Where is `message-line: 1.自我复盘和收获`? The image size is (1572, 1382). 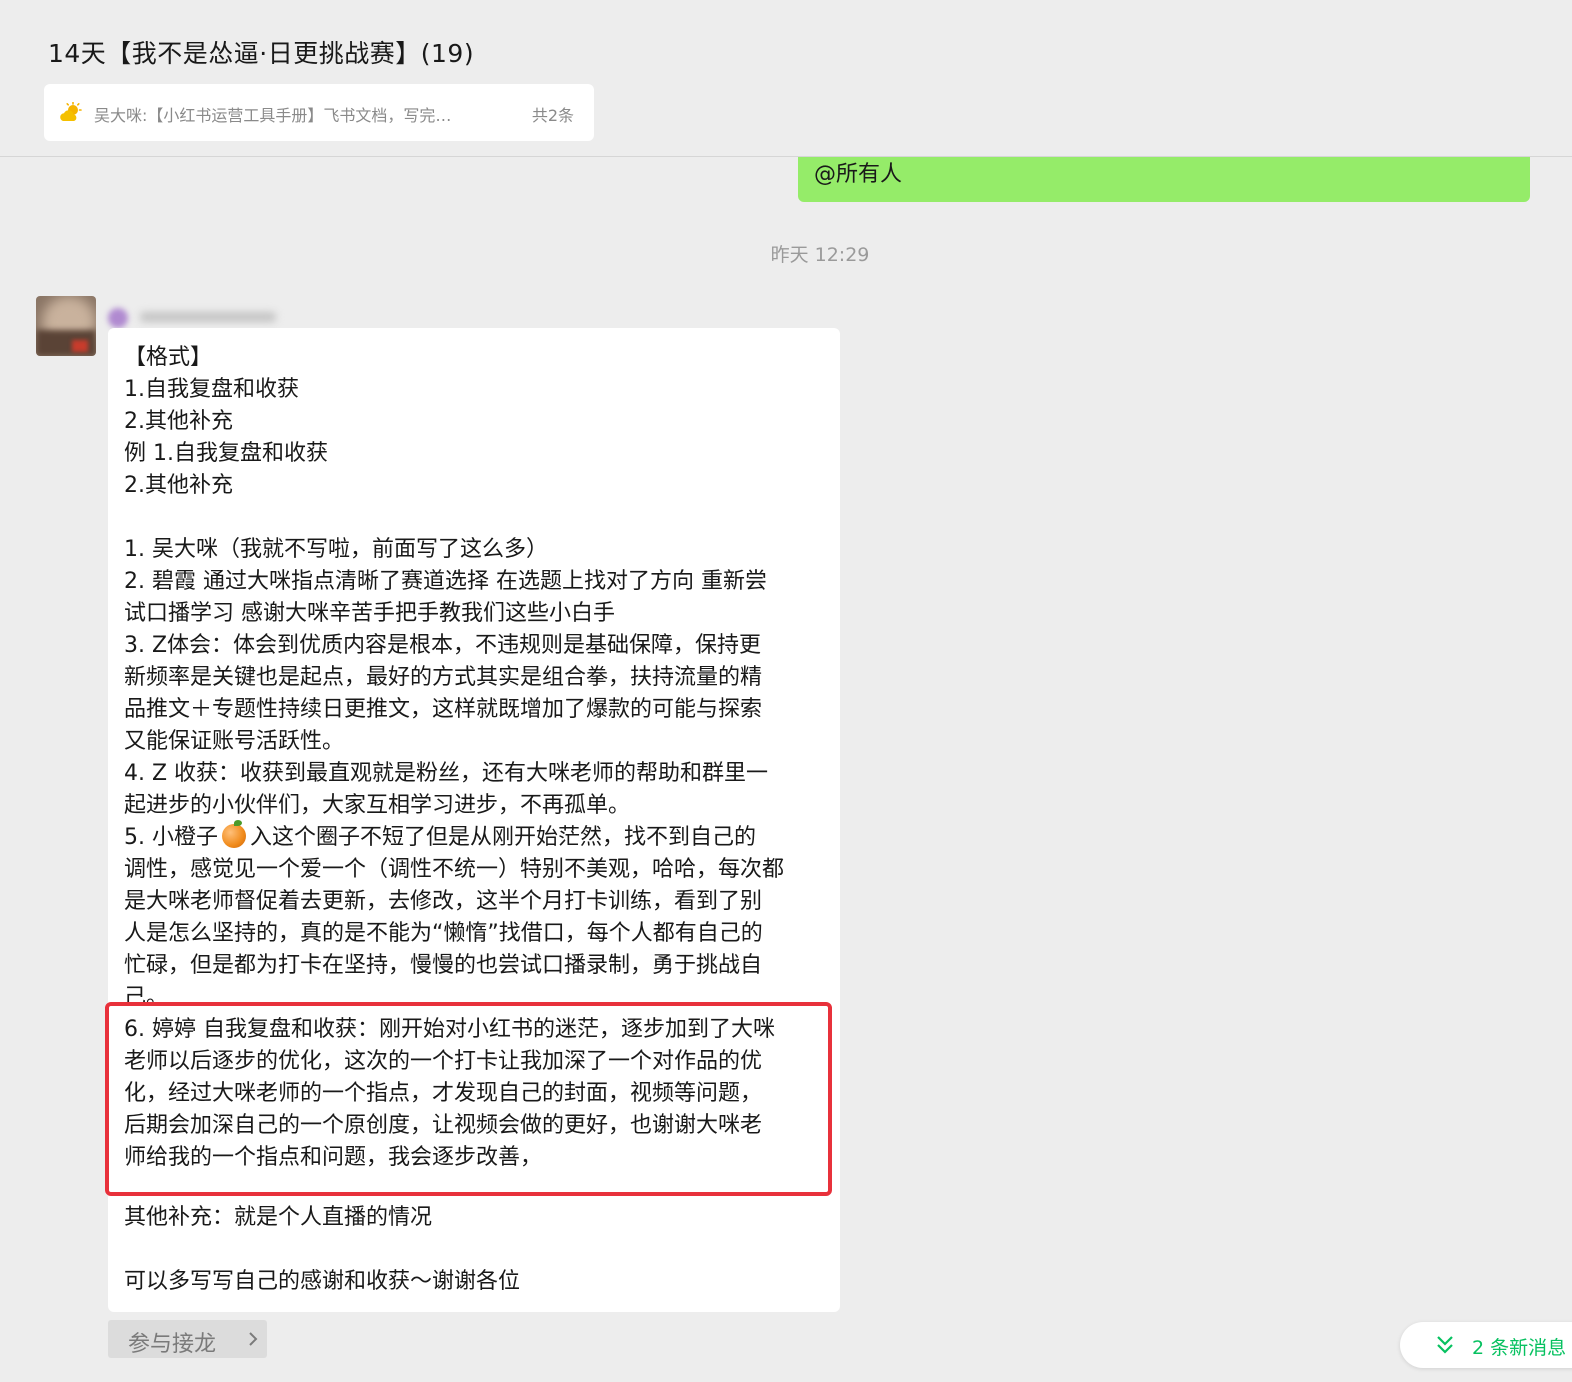
message-line: 1.自我复盘和收获 is located at coordinates (211, 389).